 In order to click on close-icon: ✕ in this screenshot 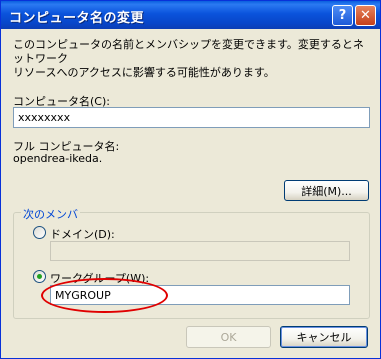, I will do `click(365, 15)`.